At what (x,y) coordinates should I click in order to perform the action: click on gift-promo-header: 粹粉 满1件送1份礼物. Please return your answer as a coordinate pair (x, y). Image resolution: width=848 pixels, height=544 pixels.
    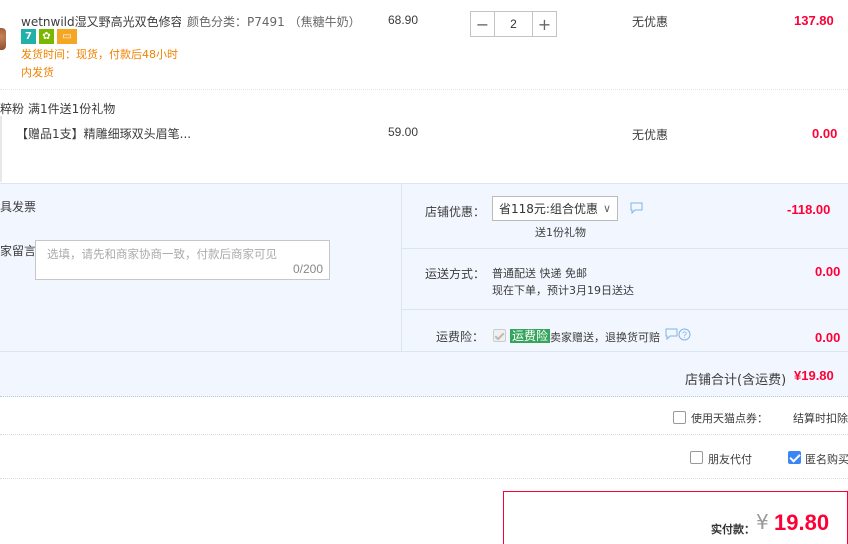
    Looking at the image, I should click on (200, 106).